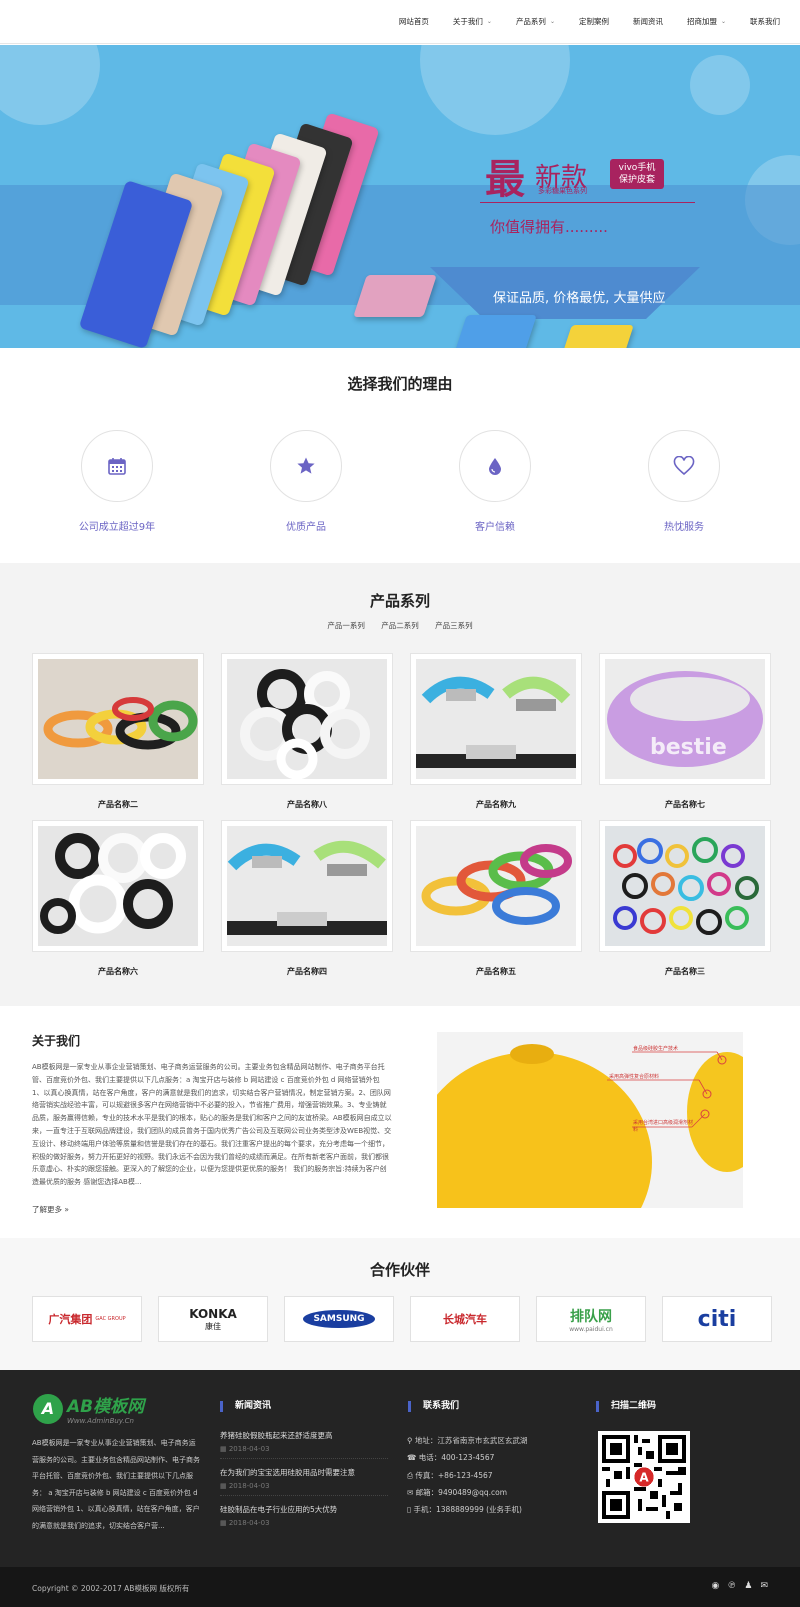 The width and height of the screenshot is (800, 1607). I want to click on partner-logo: SAMSUNG, so click(339, 1319).